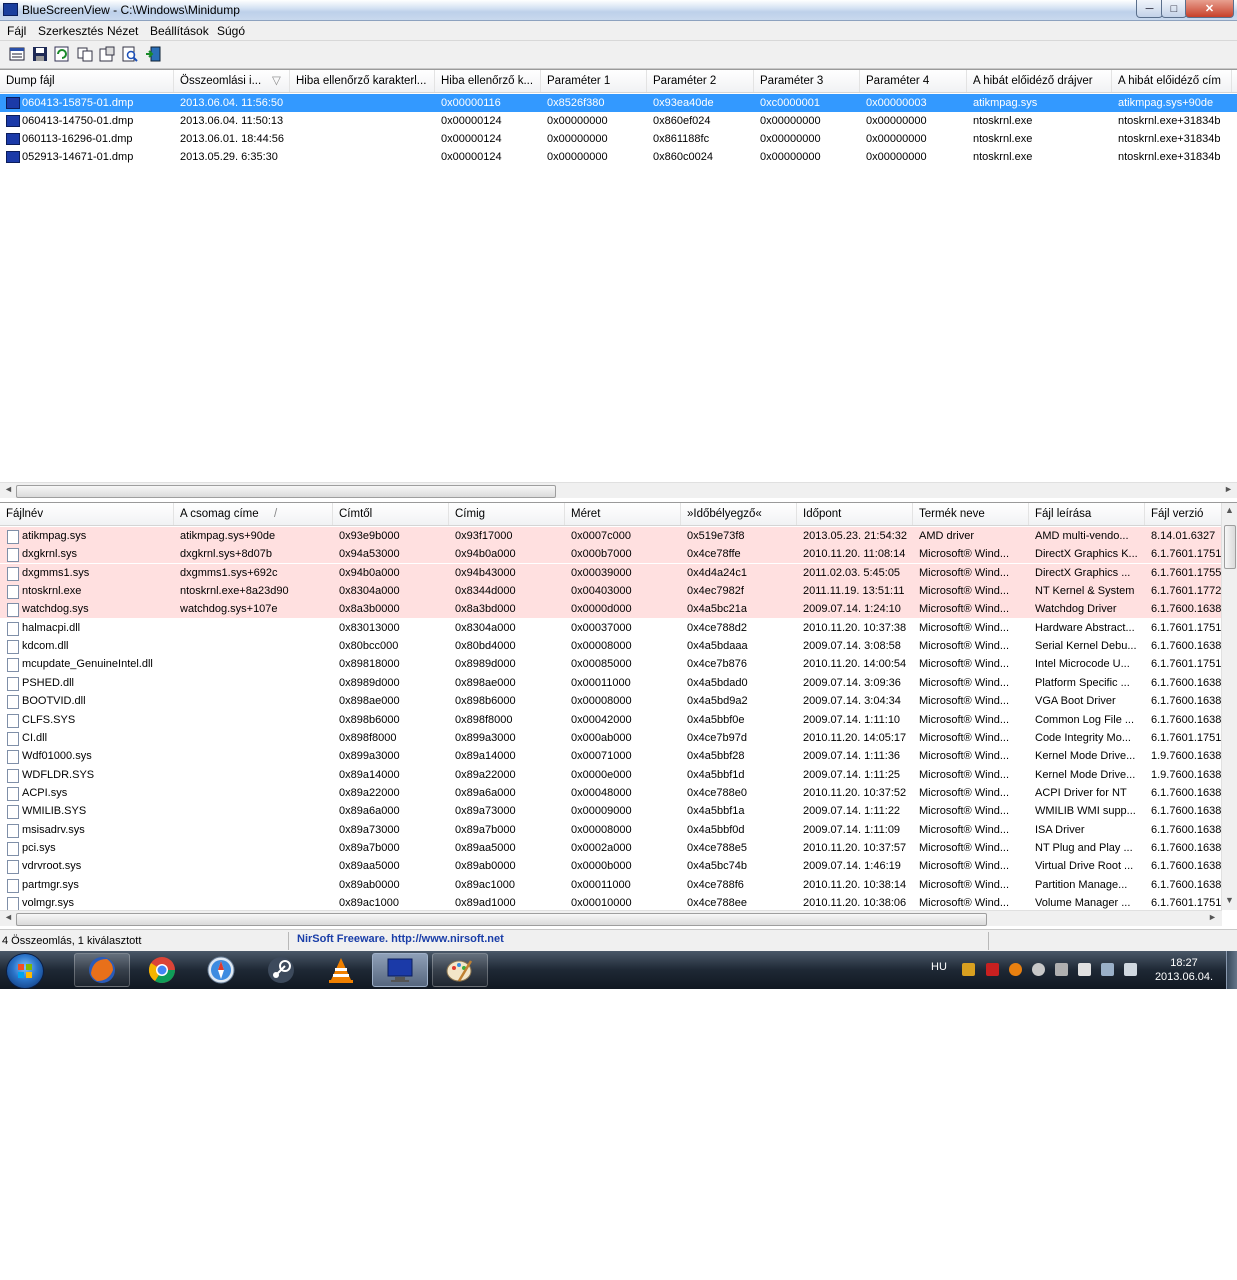 Image resolution: width=1237 pixels, height=1280 pixels. Describe the element at coordinates (1184, 963) in the screenshot. I see `clock-time: 18:27` at that location.